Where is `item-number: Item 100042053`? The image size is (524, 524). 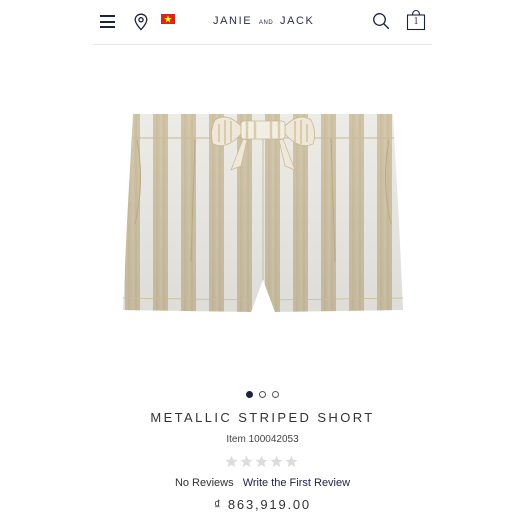 item-number: Item 100042053 is located at coordinates (262, 439).